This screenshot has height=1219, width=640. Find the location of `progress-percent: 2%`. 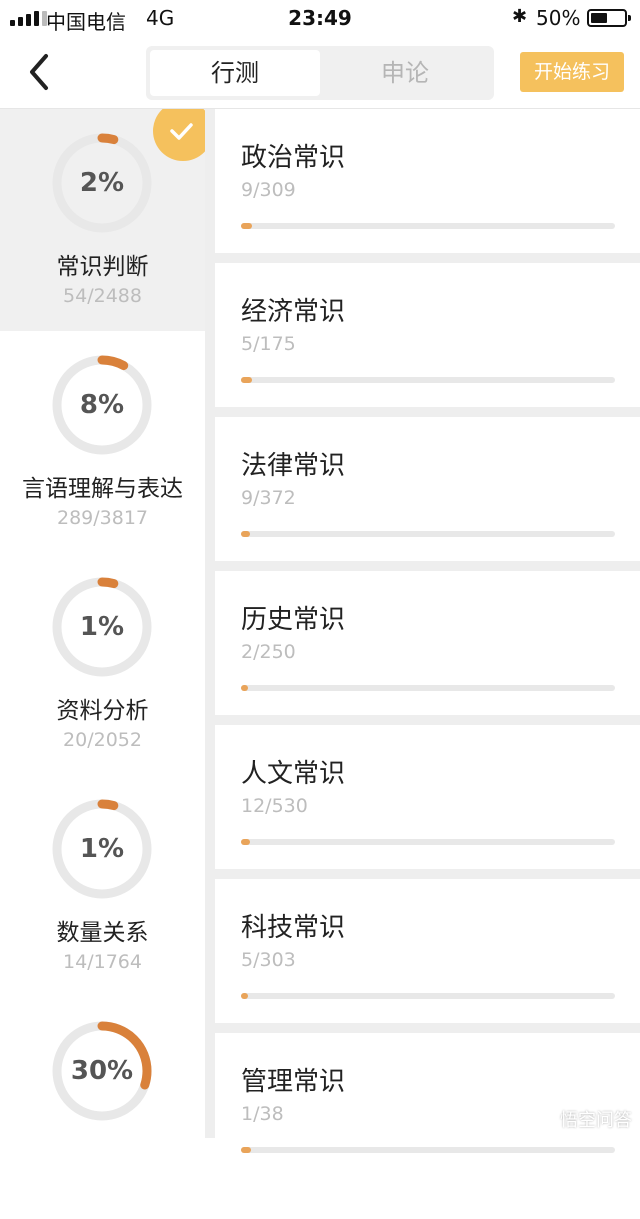

progress-percent: 2% is located at coordinates (102, 183).